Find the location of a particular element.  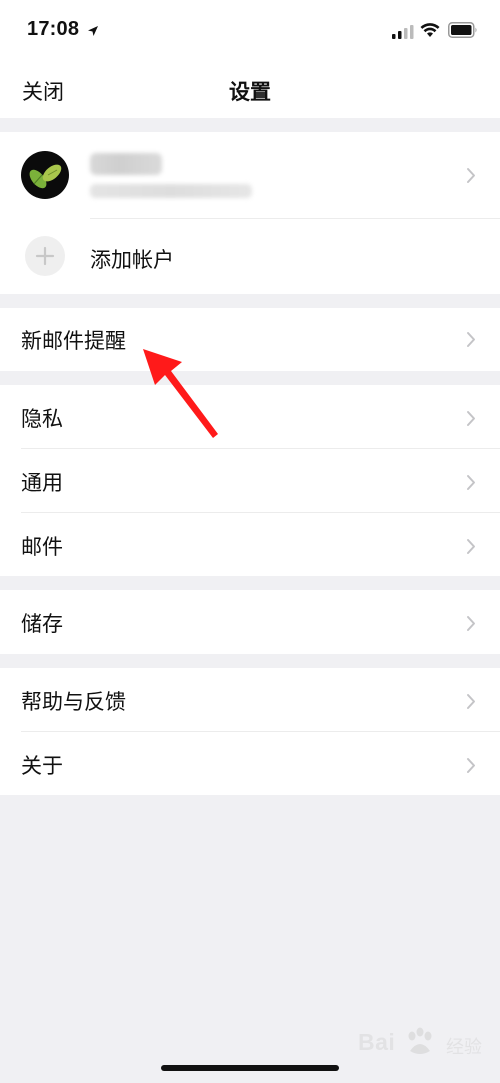

watermark-brand: Bai is located at coordinates (377, 1042).